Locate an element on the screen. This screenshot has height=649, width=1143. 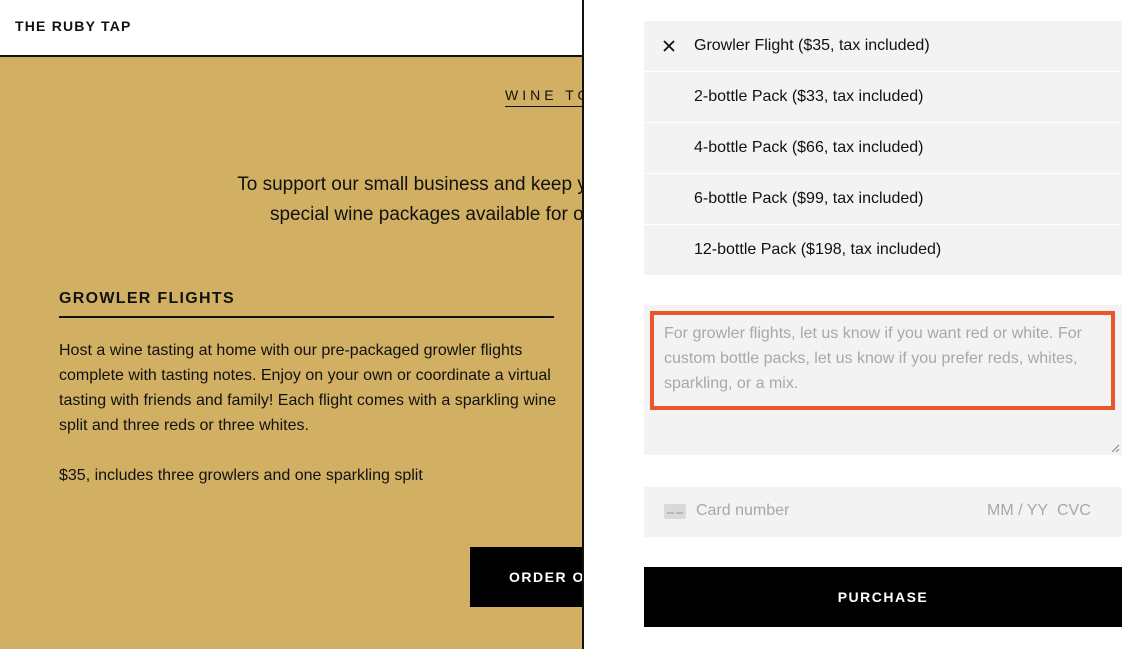
resize-grip-icon is located at coordinates (1115, 448).